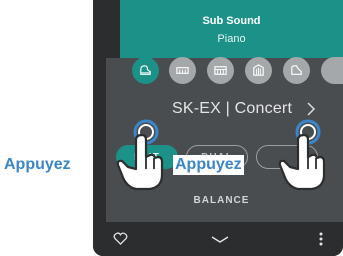  What do you see at coordinates (332, 70) in the screenshot?
I see `category-more` at bounding box center [332, 70].